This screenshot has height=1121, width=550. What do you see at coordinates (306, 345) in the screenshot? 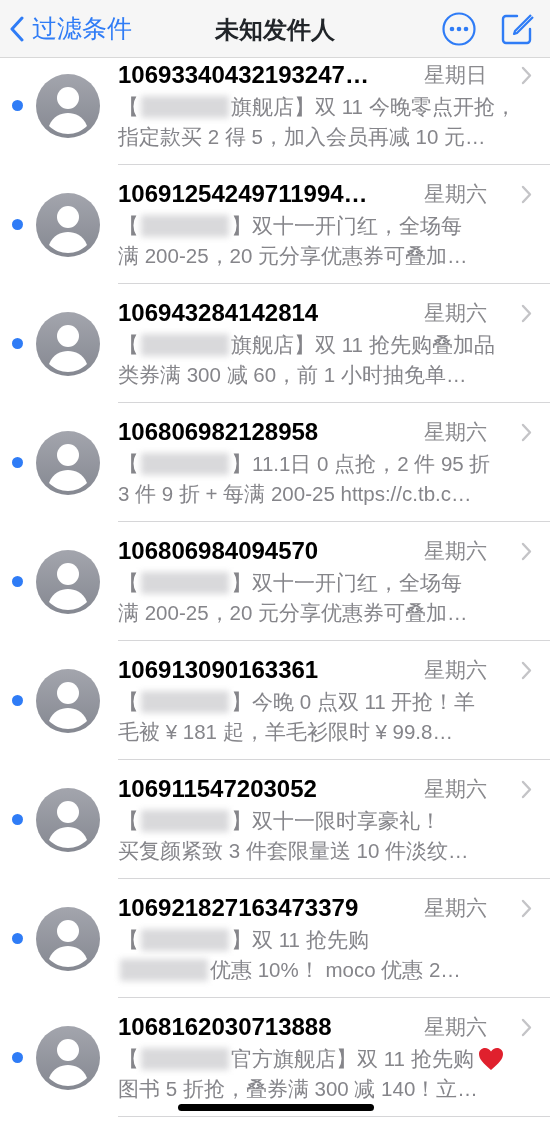
I see `message-preview: 【 旗舰店】双 11 抢先购叠加品` at bounding box center [306, 345].